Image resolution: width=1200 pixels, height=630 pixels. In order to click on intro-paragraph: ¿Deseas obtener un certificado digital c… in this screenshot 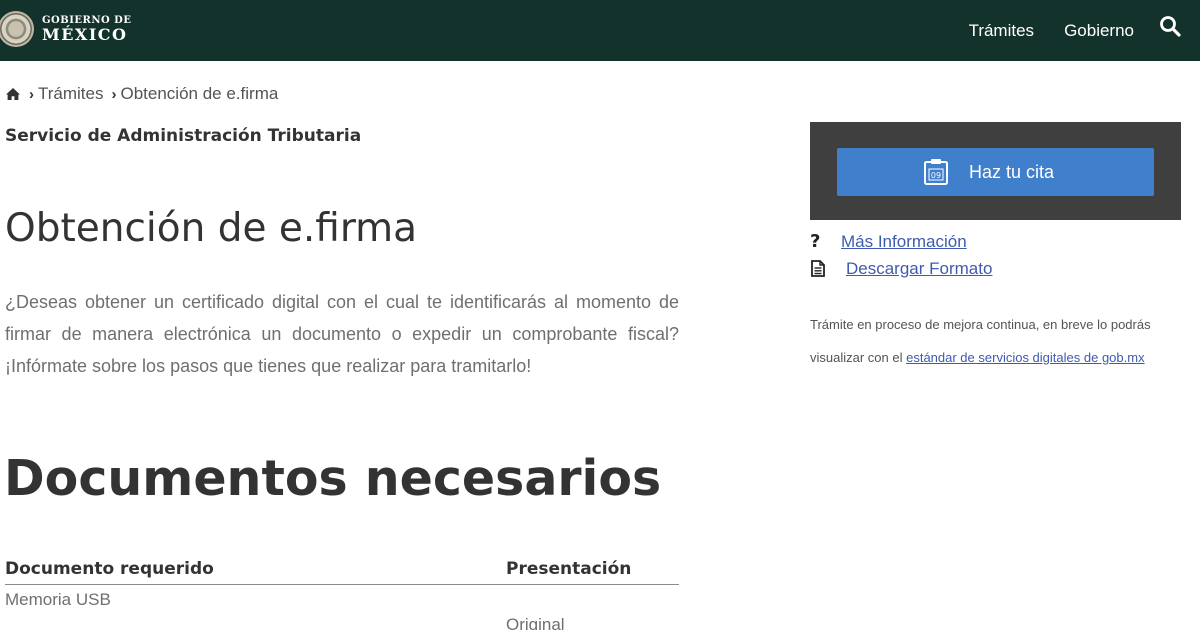, I will do `click(342, 334)`.